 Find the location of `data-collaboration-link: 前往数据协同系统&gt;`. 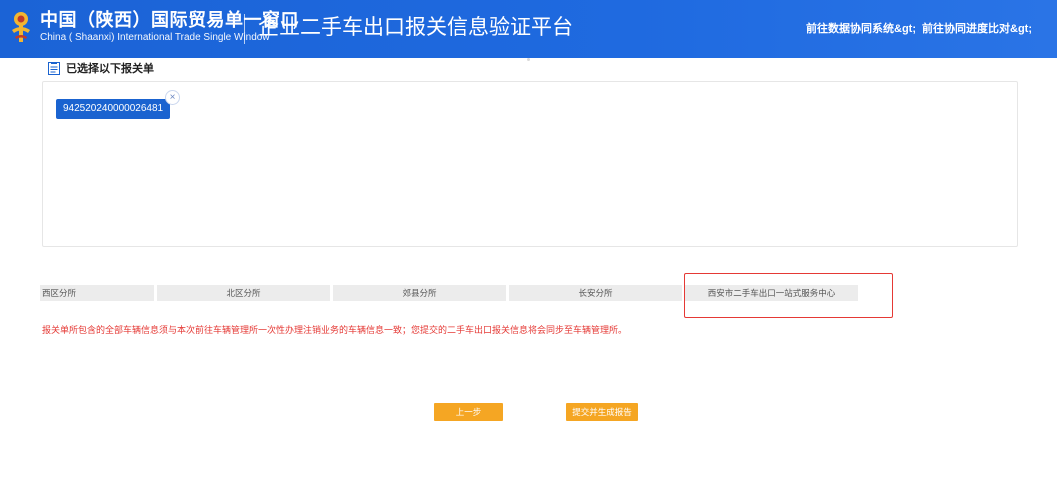

data-collaboration-link: 前往数据协同系统&gt; is located at coordinates (861, 29).